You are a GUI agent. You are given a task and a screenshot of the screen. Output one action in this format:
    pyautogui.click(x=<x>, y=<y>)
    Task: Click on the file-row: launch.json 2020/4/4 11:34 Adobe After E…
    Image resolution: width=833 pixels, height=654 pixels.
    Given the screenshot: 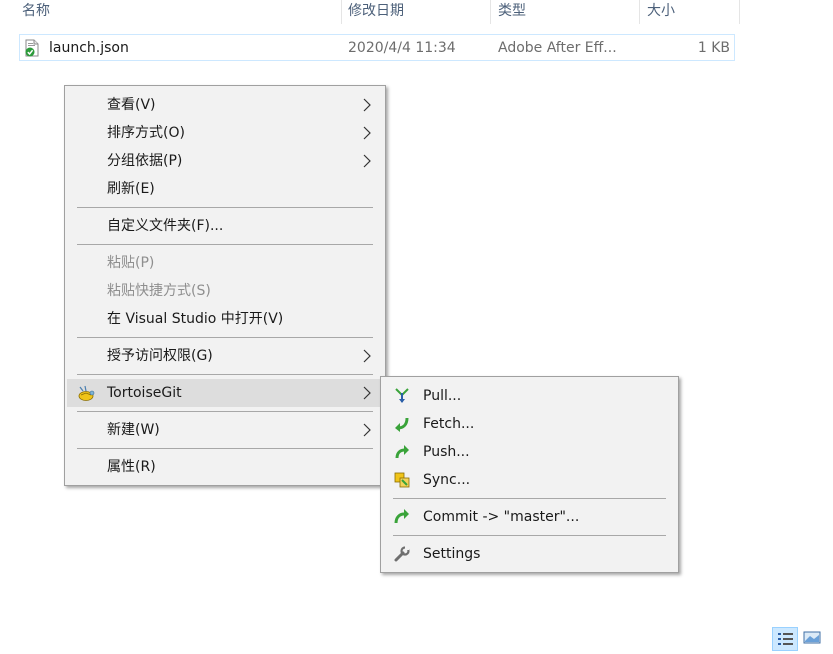 What is the action you would take?
    pyautogui.click(x=377, y=47)
    